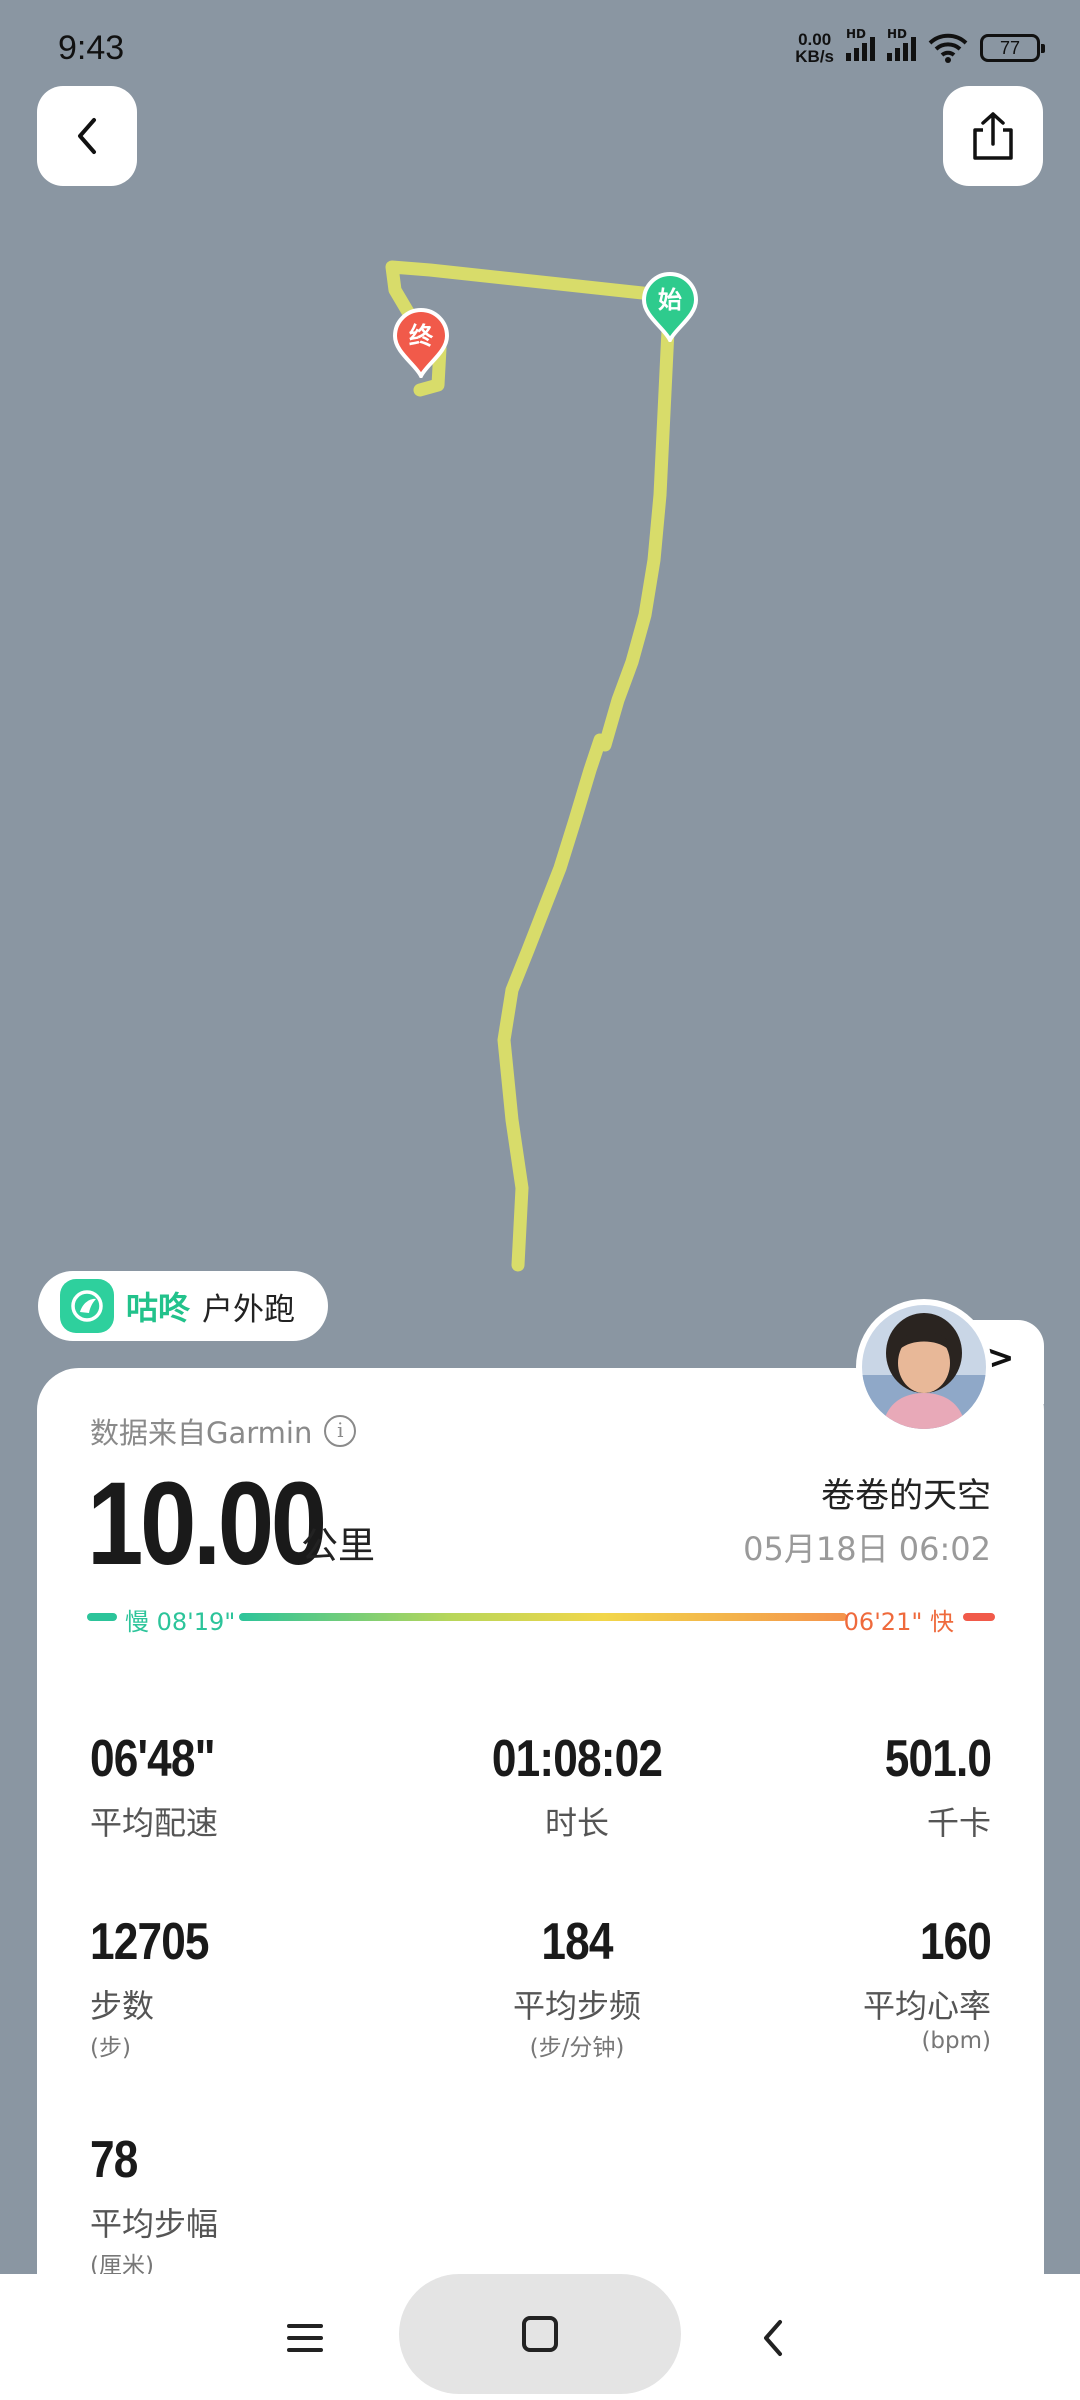 The width and height of the screenshot is (1080, 2400). What do you see at coordinates (577, 1786) in the screenshot?
I see `stat-duration: 01:08:02 时长` at bounding box center [577, 1786].